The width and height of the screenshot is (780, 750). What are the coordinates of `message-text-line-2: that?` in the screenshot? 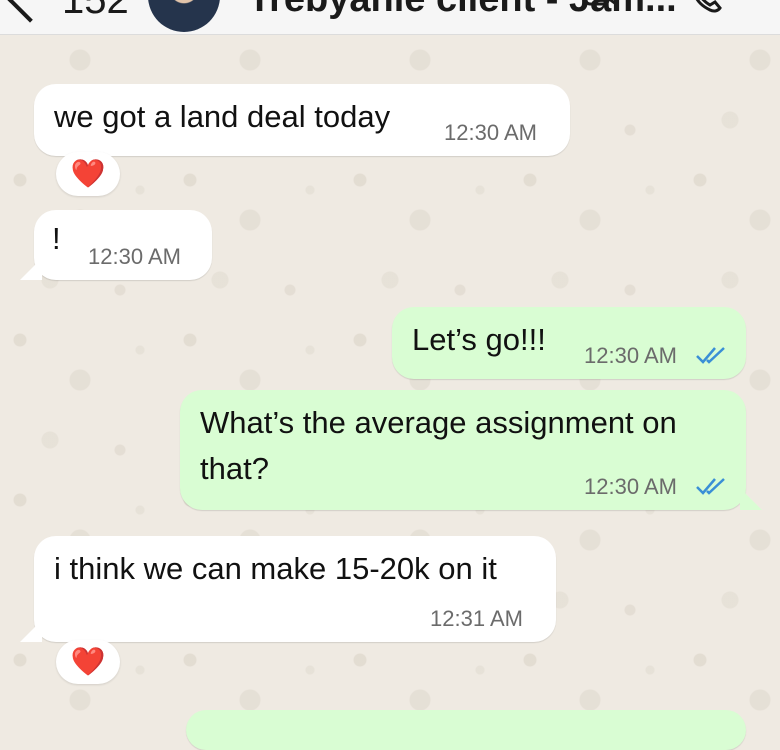 It's located at (234, 468).